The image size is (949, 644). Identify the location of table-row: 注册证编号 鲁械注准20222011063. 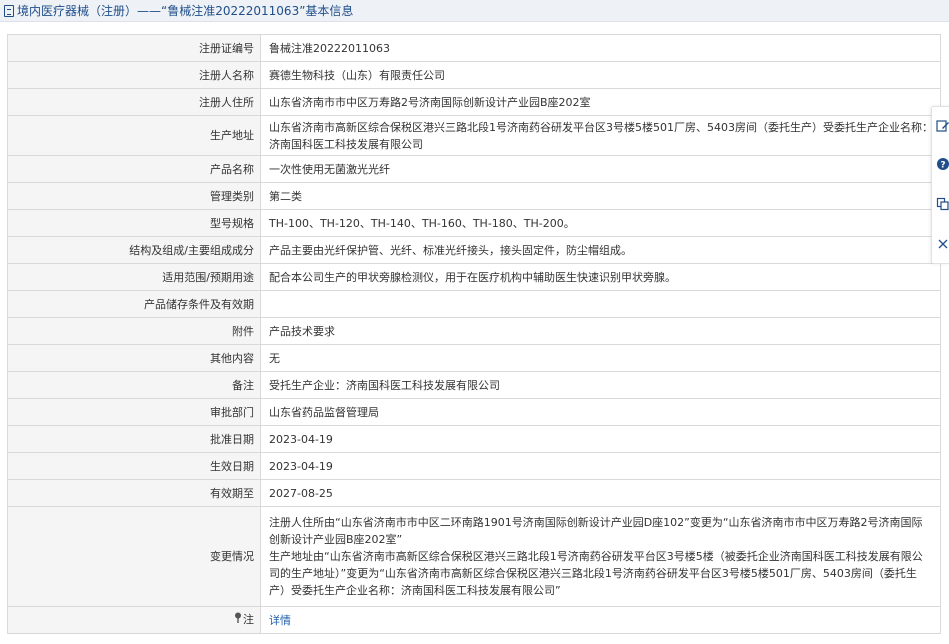
(474, 48).